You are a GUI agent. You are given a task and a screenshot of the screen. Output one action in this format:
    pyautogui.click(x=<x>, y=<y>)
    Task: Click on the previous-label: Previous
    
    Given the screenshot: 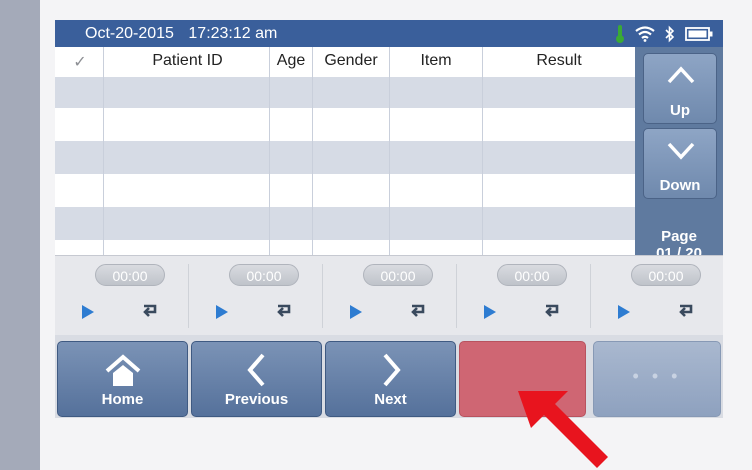 What is the action you would take?
    pyautogui.click(x=256, y=399)
    